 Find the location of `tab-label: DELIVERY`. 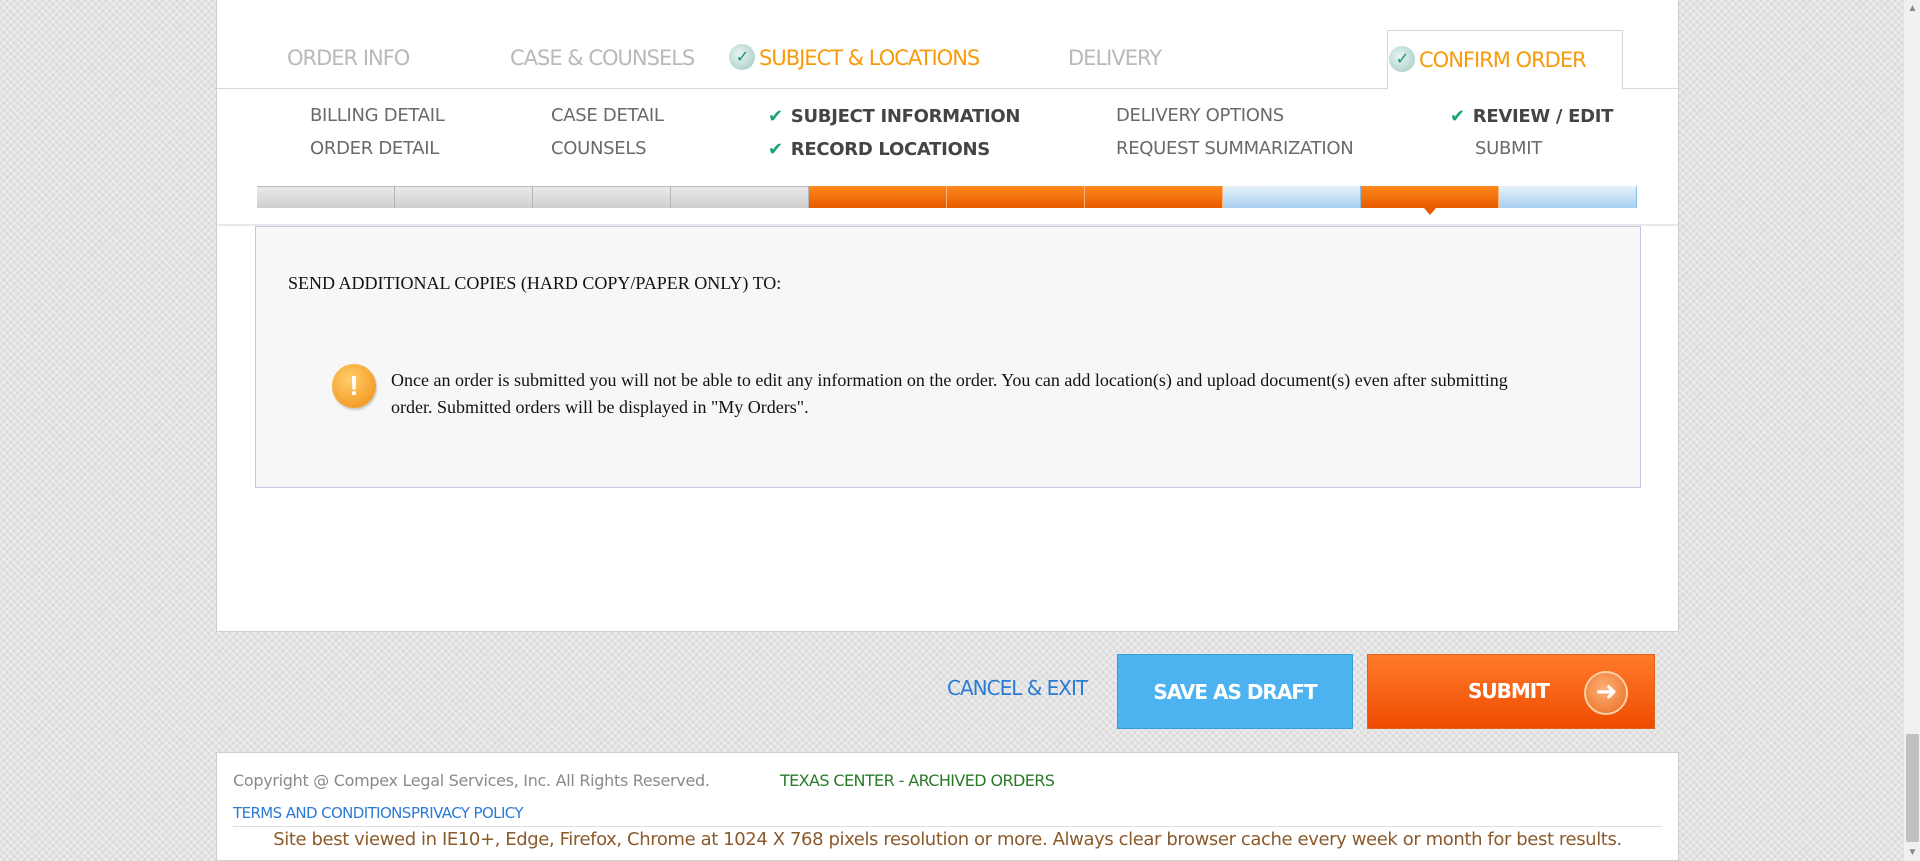

tab-label: DELIVERY is located at coordinates (1115, 58).